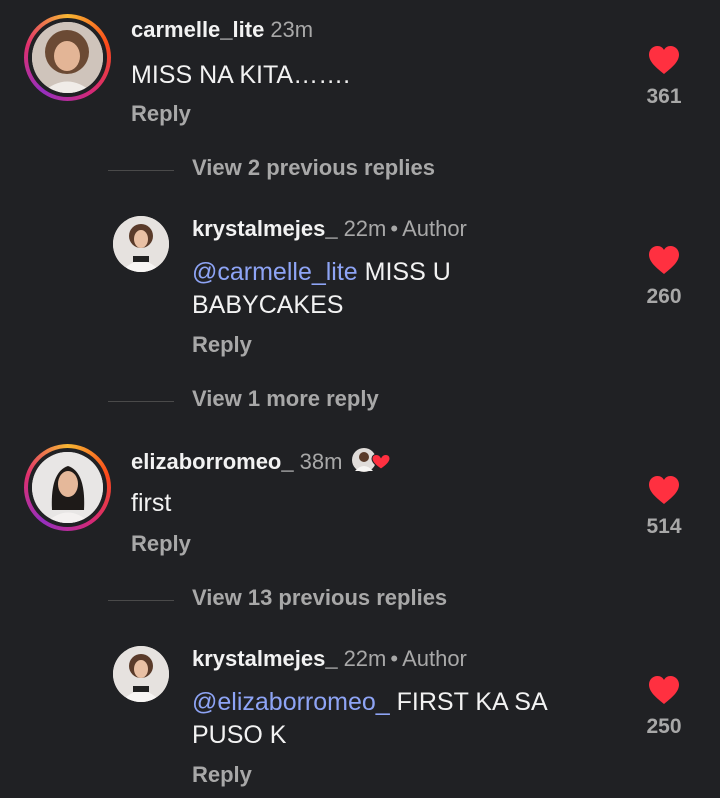 The height and width of the screenshot is (798, 720). Describe the element at coordinates (664, 296) in the screenshot. I see `like-count: 260` at that location.